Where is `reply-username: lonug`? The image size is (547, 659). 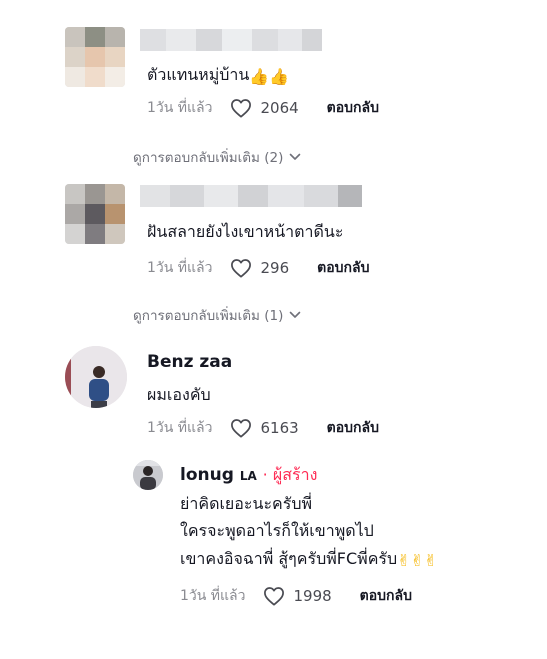 reply-username: lonug is located at coordinates (207, 475).